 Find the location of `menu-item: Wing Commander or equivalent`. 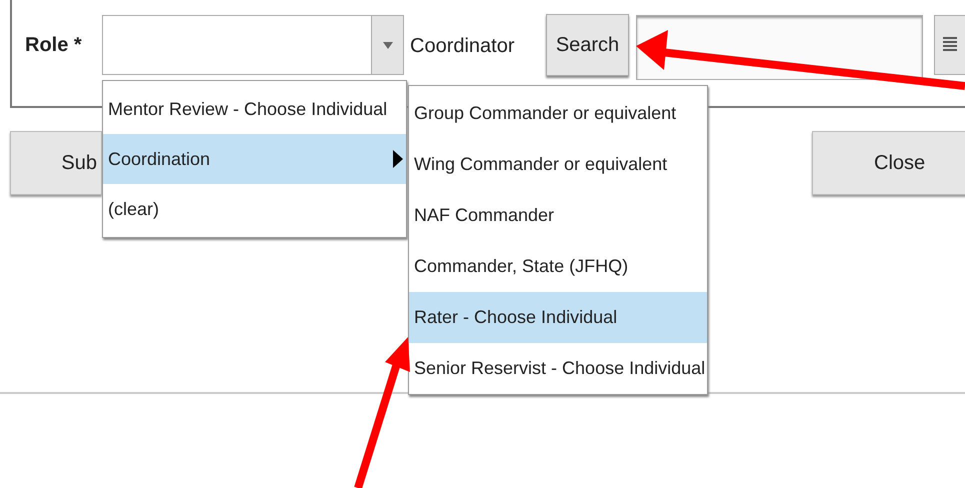

menu-item: Wing Commander or equivalent is located at coordinates (558, 164).